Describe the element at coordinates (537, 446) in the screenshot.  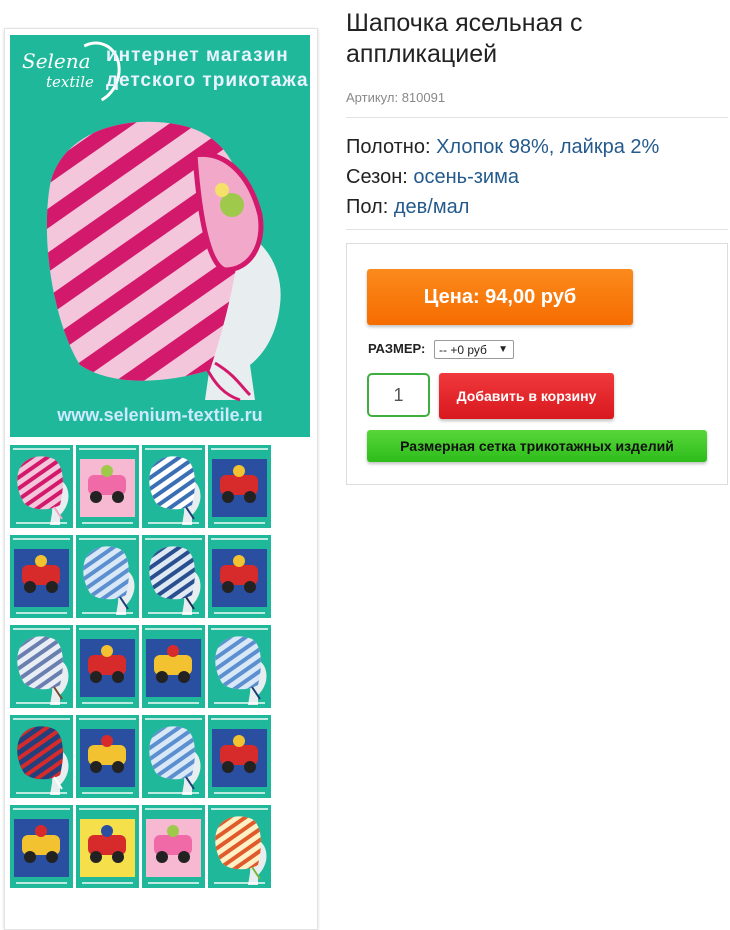
I see `size-chart-button: Размерная сетка трикотажных изделий` at that location.